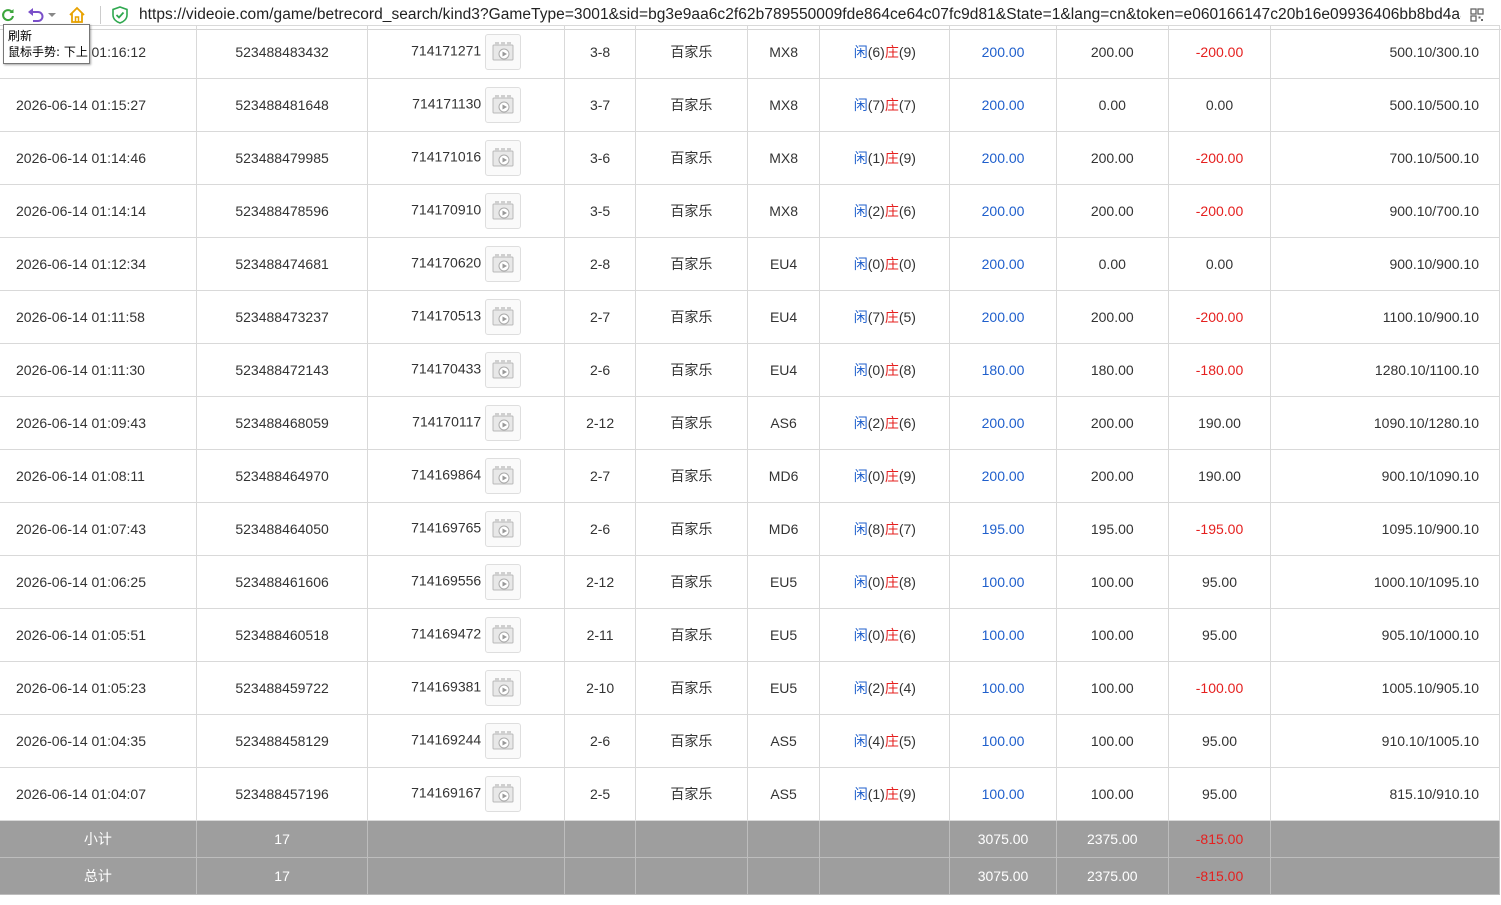 Image resolution: width=1501 pixels, height=905 pixels. What do you see at coordinates (98, 839) in the screenshot?
I see `subtotal-label: 小计` at bounding box center [98, 839].